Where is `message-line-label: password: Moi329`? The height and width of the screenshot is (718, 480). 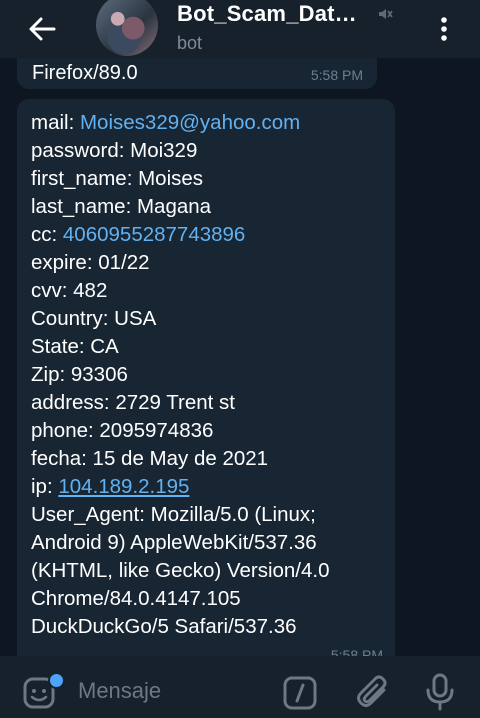 message-line-label: password: Moi329 is located at coordinates (114, 150).